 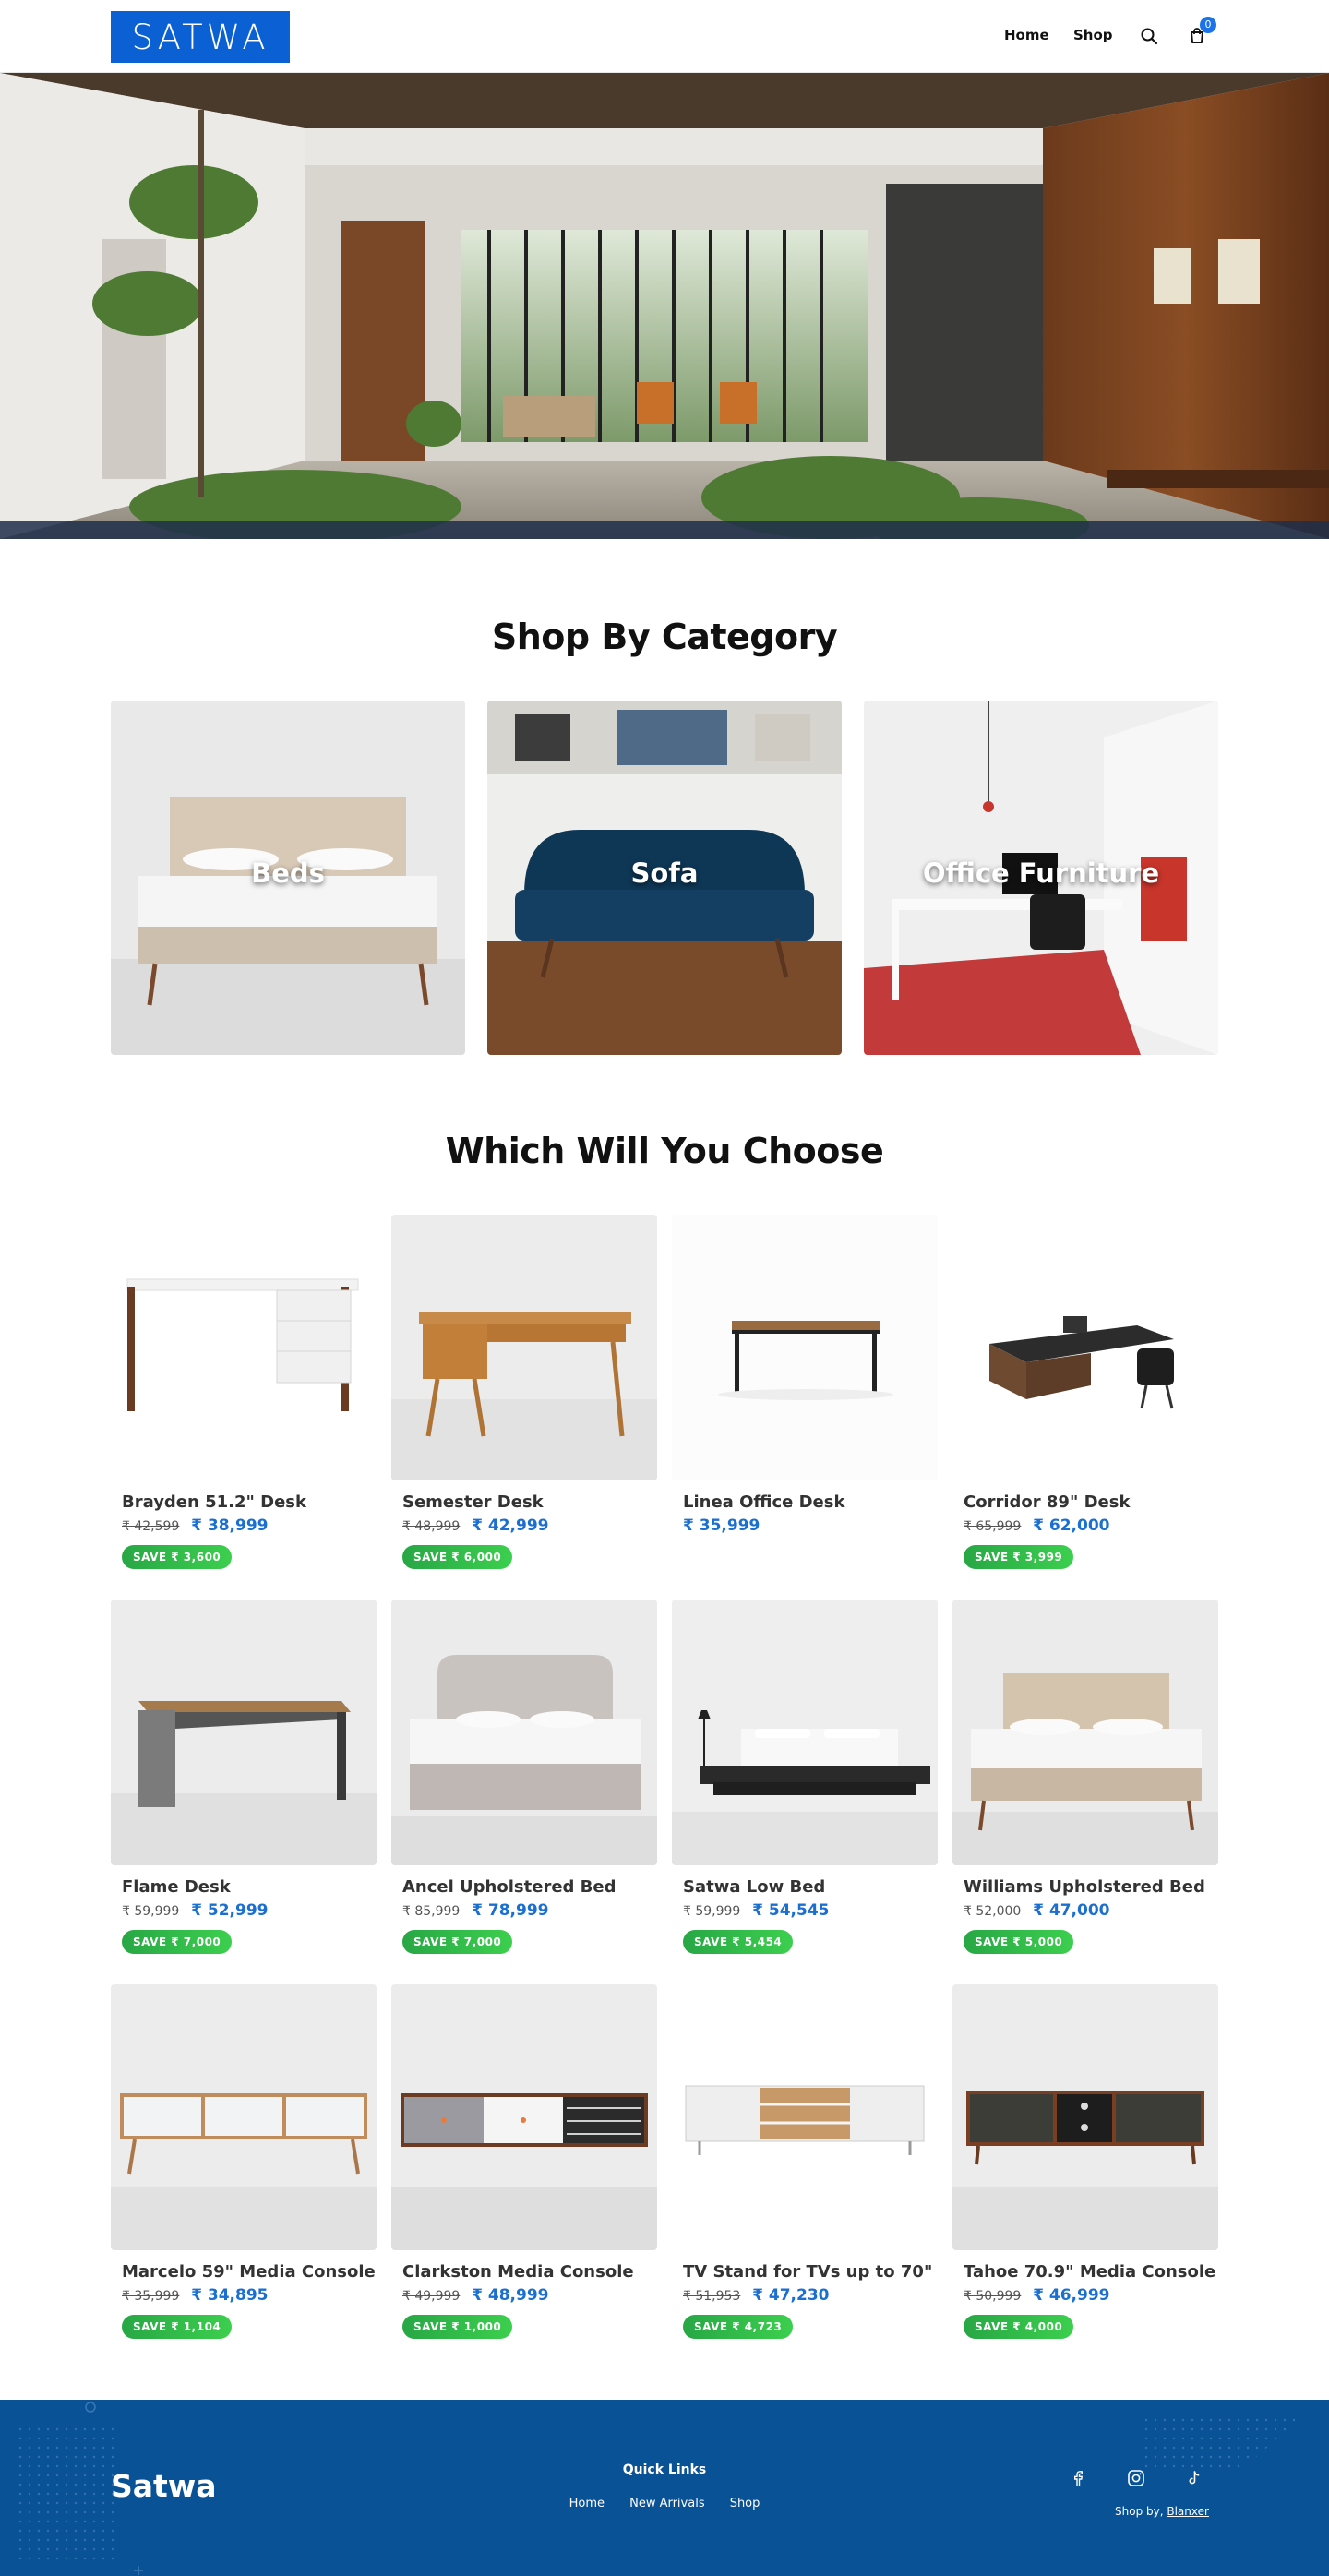 I want to click on save-badge: SAVE ₹ 1,104, so click(x=178, y=2327).